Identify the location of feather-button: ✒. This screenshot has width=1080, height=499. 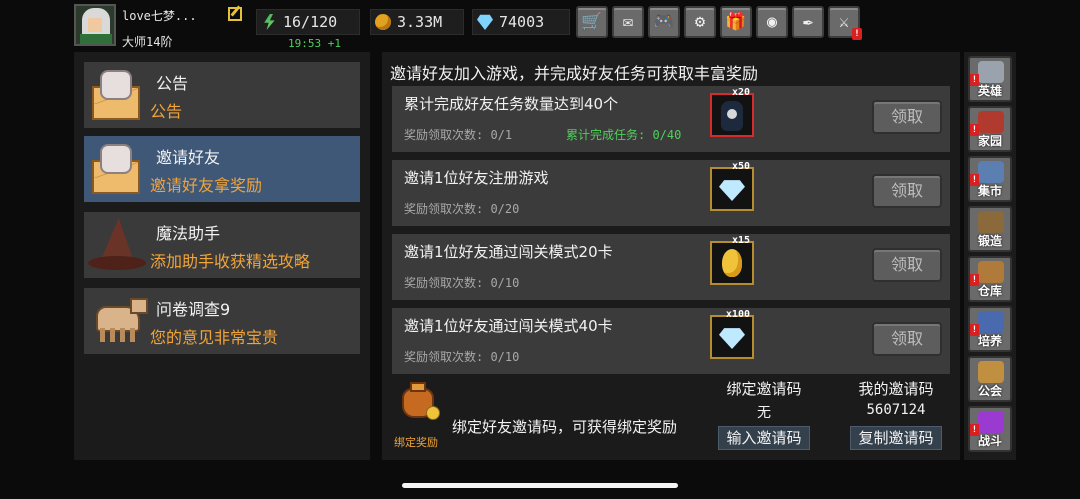
(808, 22).